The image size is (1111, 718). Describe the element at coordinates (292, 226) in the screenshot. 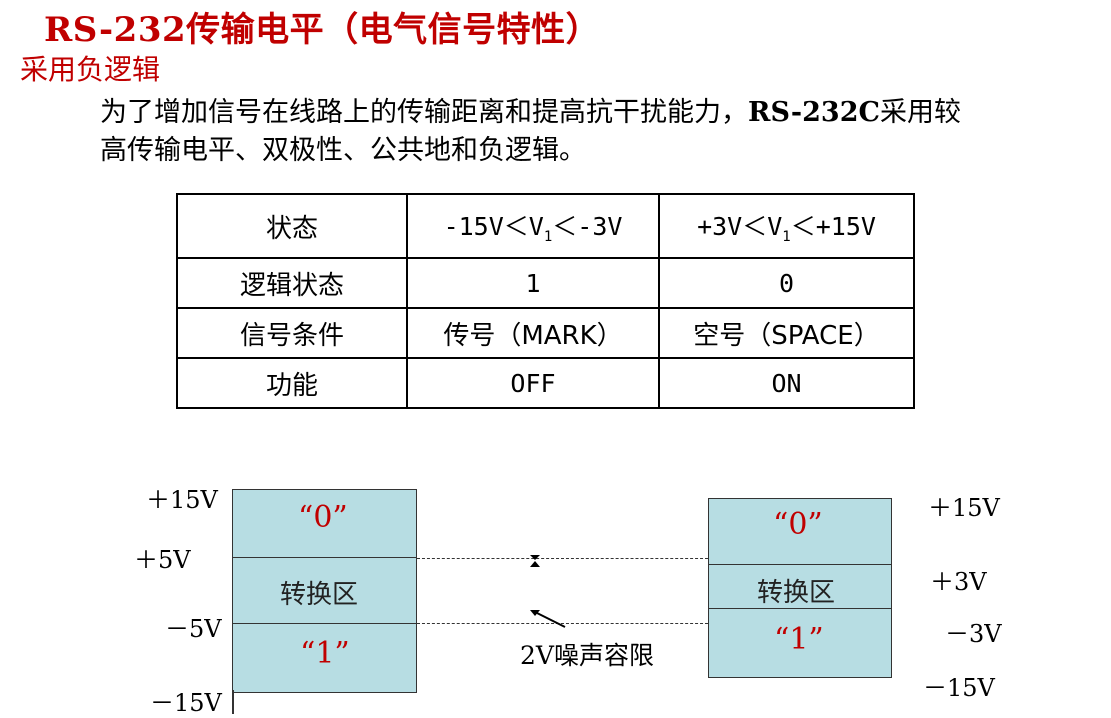

I see `table-header-cell: 状态` at that location.